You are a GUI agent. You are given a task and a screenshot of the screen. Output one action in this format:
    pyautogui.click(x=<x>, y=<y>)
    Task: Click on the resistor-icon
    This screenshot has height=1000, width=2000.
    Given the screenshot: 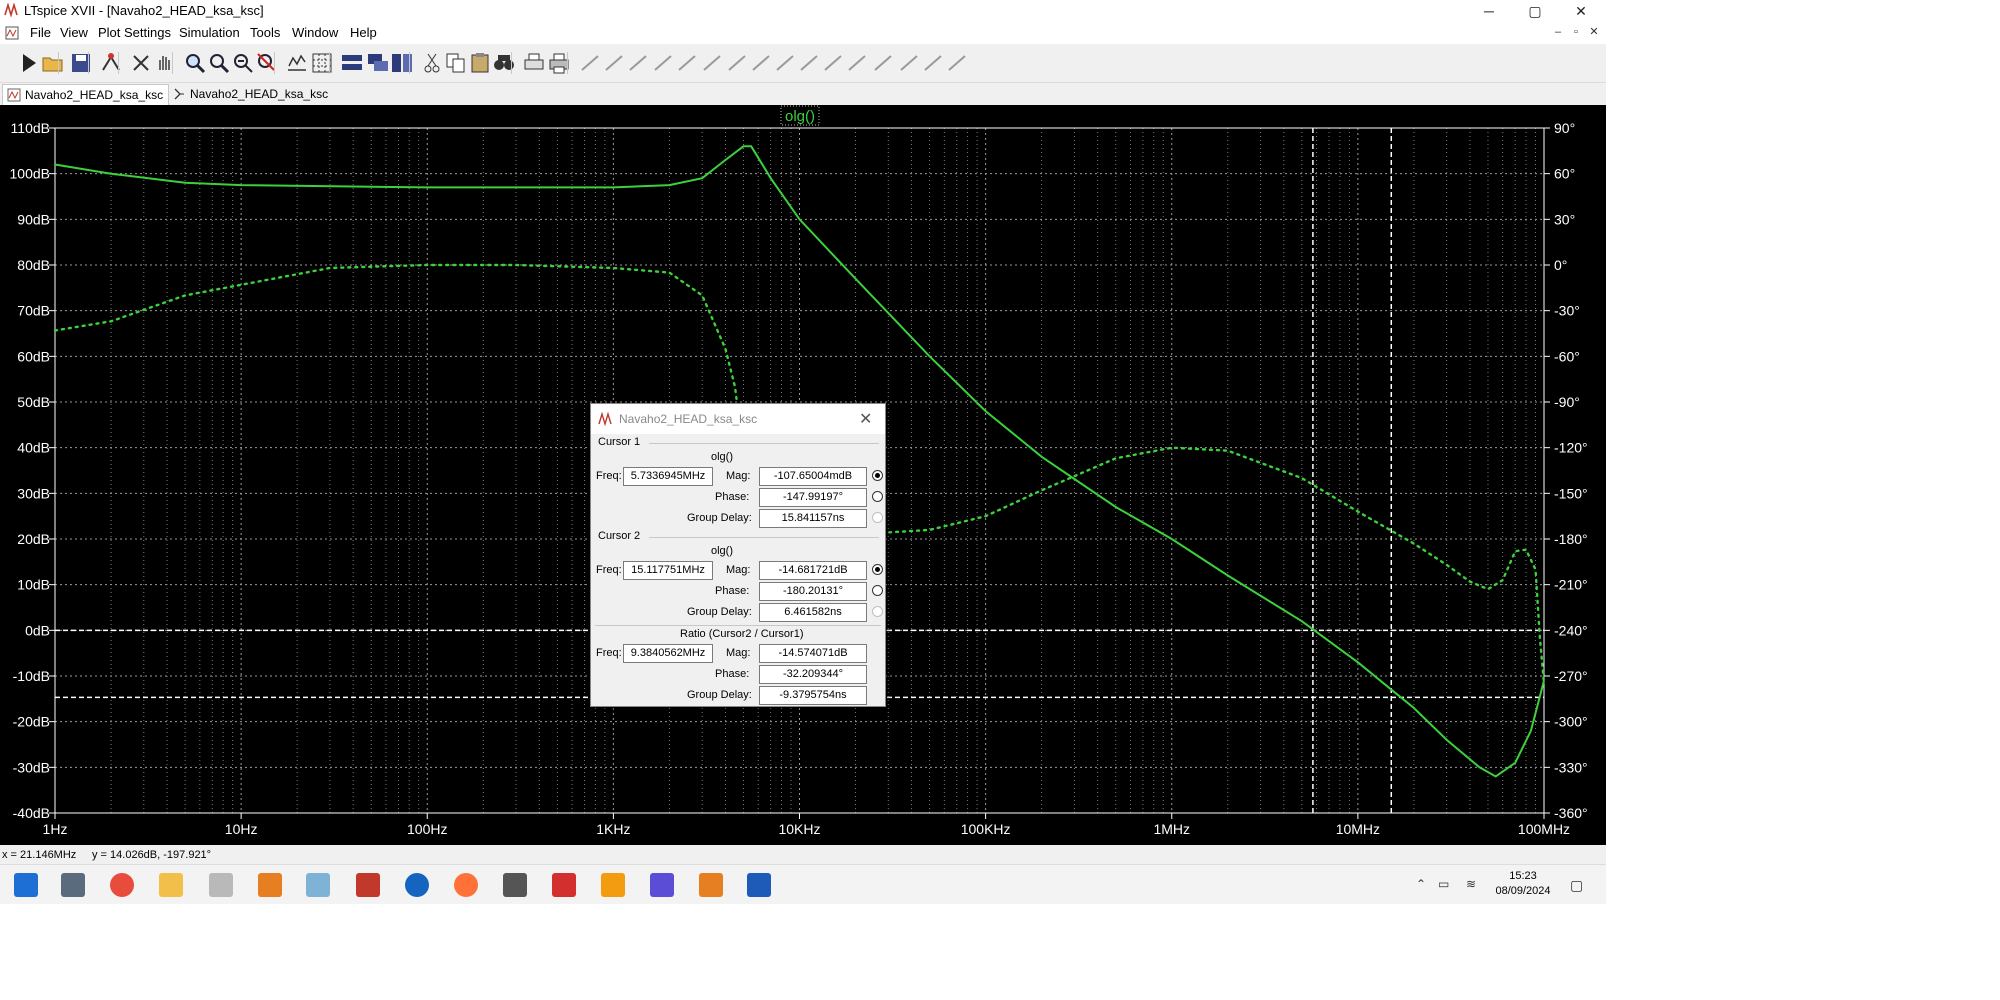 What is the action you would take?
    pyautogui.click(x=663, y=63)
    